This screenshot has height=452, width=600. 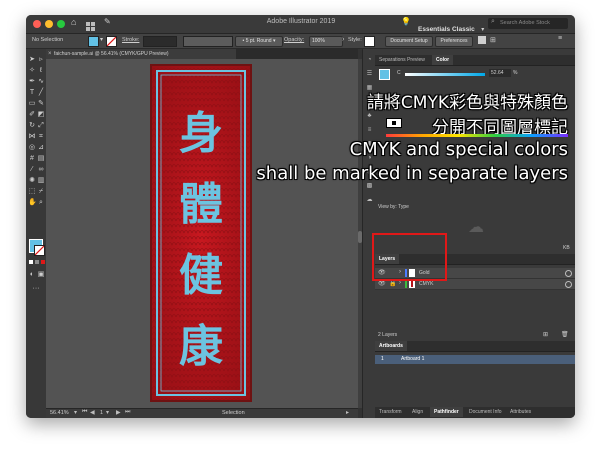 I want to click on blend-tool-icon: ∞, so click(x=41, y=170).